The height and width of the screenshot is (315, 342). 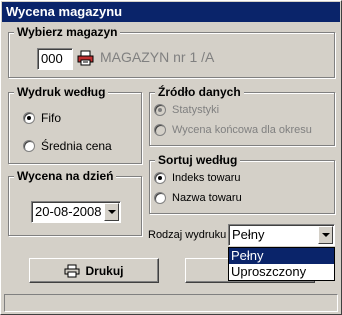 I want to click on warehouse-code-value: 000, so click(x=52, y=58).